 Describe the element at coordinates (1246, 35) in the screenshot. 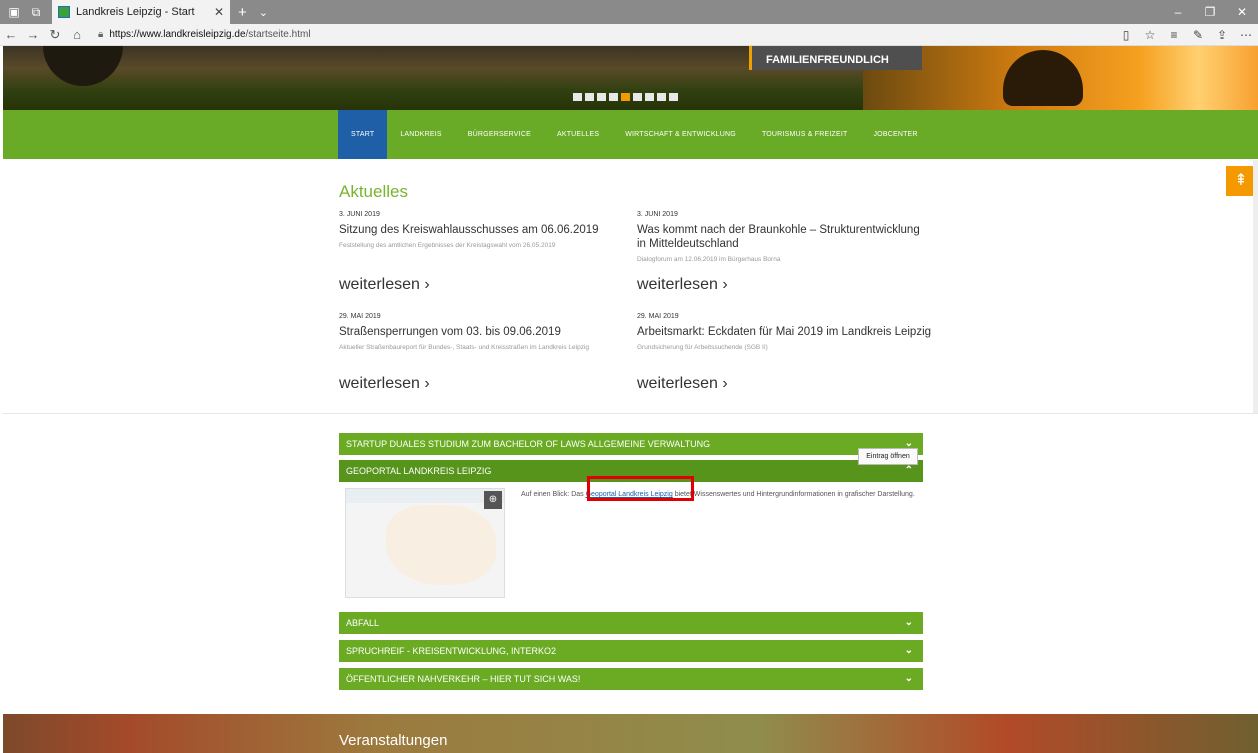

I see `more-icon: ⋯` at that location.